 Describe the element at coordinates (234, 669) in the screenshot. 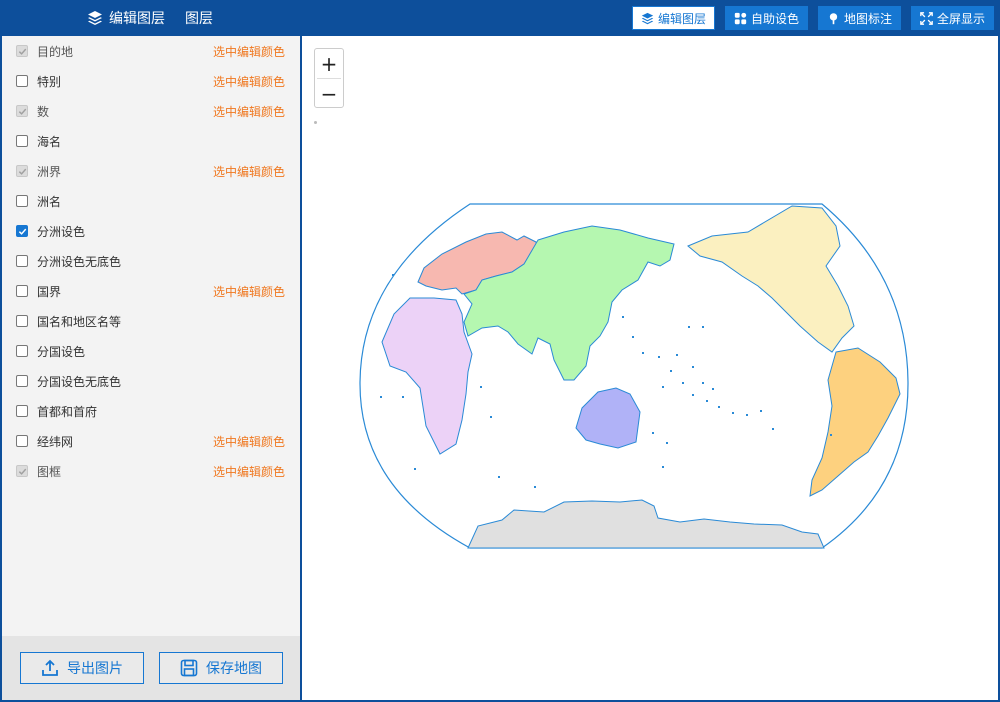

I see `save-map-label: 保存地图` at that location.